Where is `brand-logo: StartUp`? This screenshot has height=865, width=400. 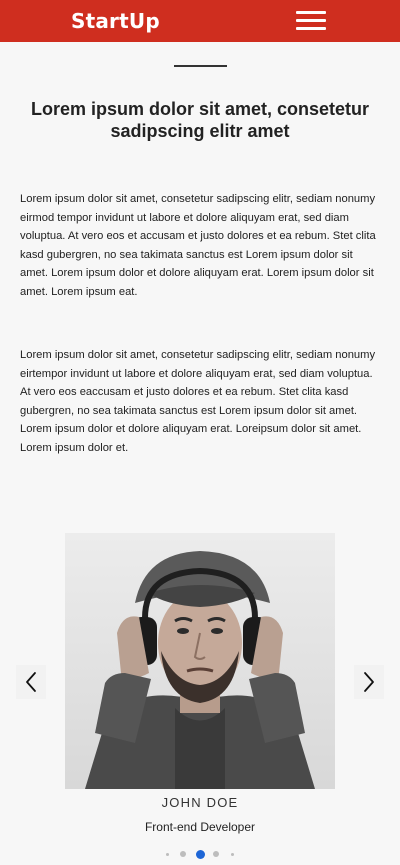
brand-logo: StartUp is located at coordinates (115, 21).